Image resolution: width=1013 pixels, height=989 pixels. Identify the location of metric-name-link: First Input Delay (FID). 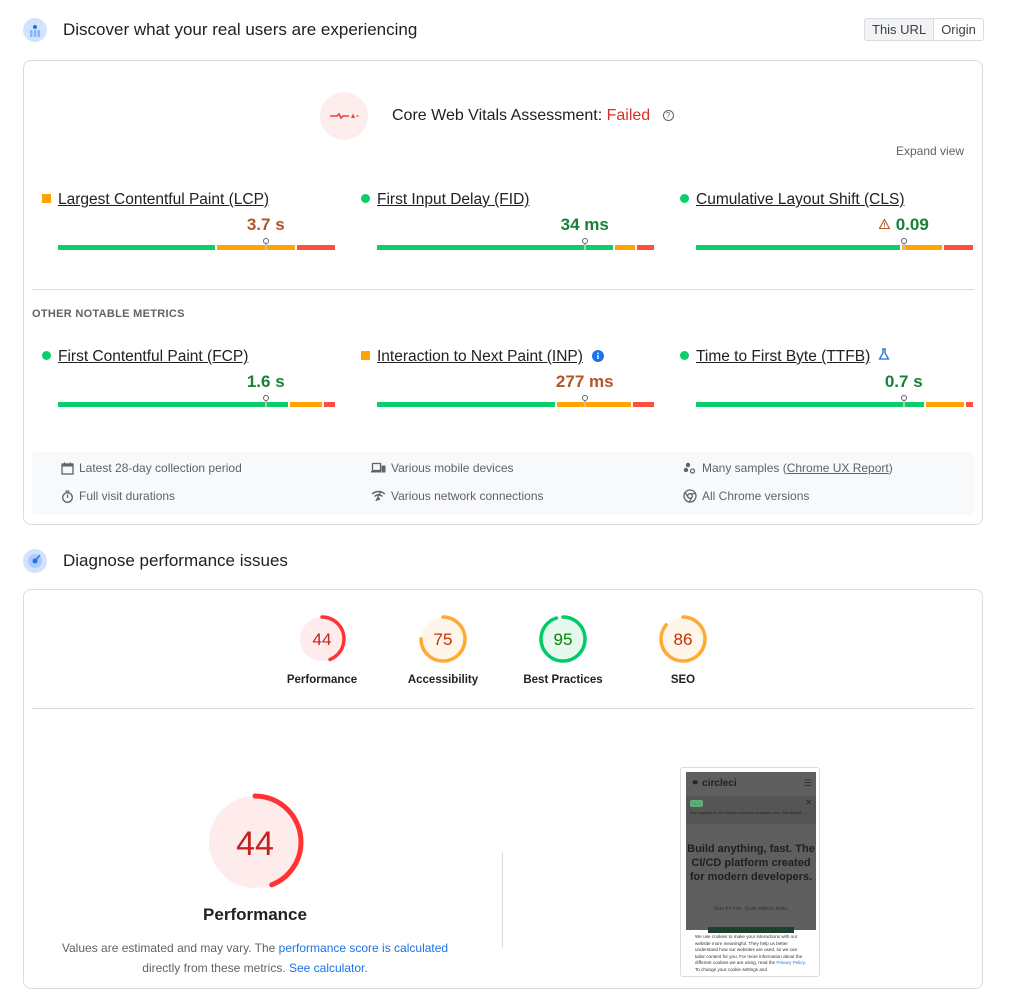
(453, 199).